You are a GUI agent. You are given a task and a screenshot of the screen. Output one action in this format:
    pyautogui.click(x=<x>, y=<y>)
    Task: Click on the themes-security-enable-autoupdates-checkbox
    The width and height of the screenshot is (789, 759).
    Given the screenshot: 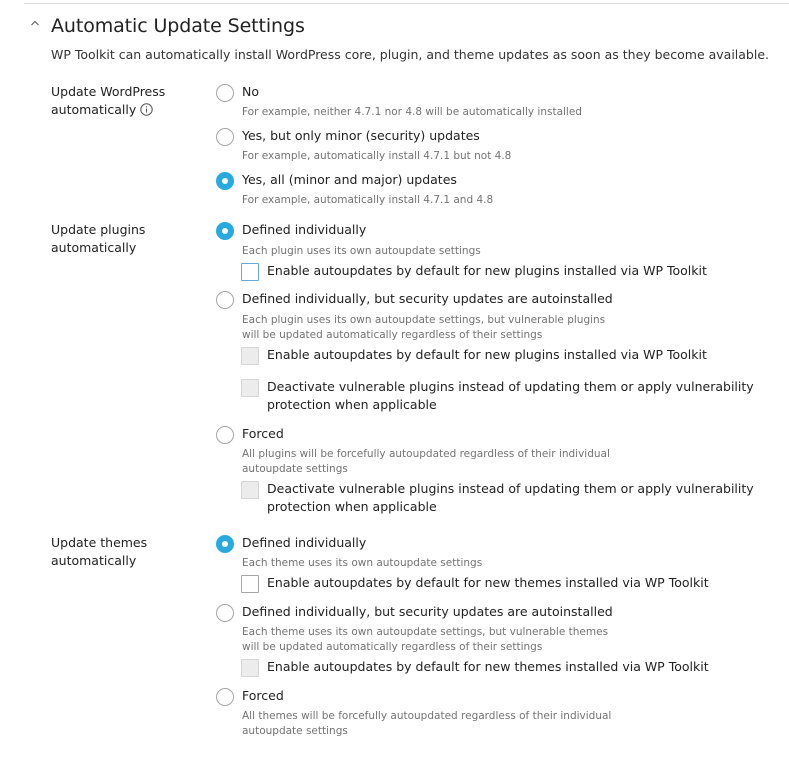 What is the action you would take?
    pyautogui.click(x=250, y=668)
    